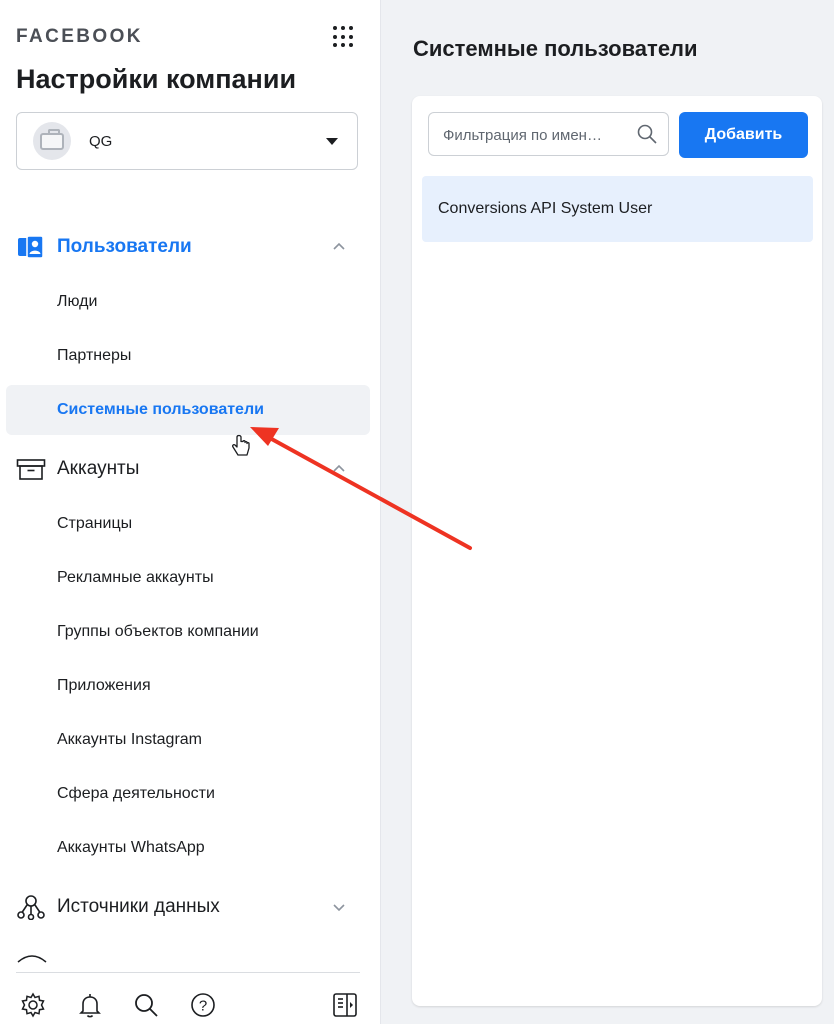 Image resolution: width=834 pixels, height=1024 pixels. I want to click on sidebar-item-pages: Страницы, so click(188, 524).